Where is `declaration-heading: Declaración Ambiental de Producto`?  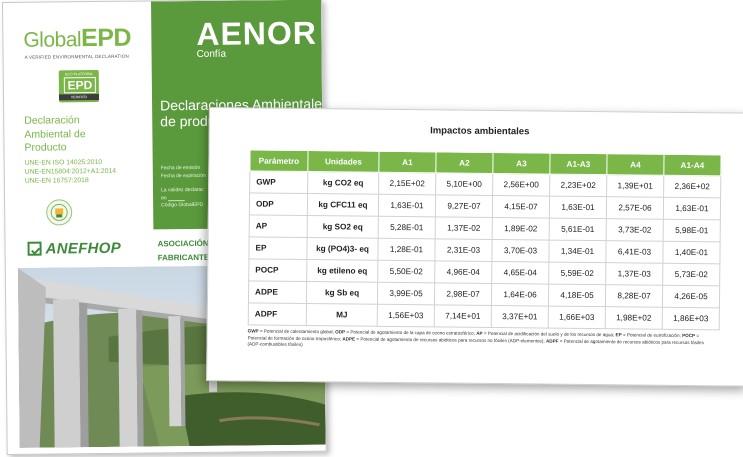
declaration-heading: Declaración Ambiental de Producto is located at coordinates (55, 134).